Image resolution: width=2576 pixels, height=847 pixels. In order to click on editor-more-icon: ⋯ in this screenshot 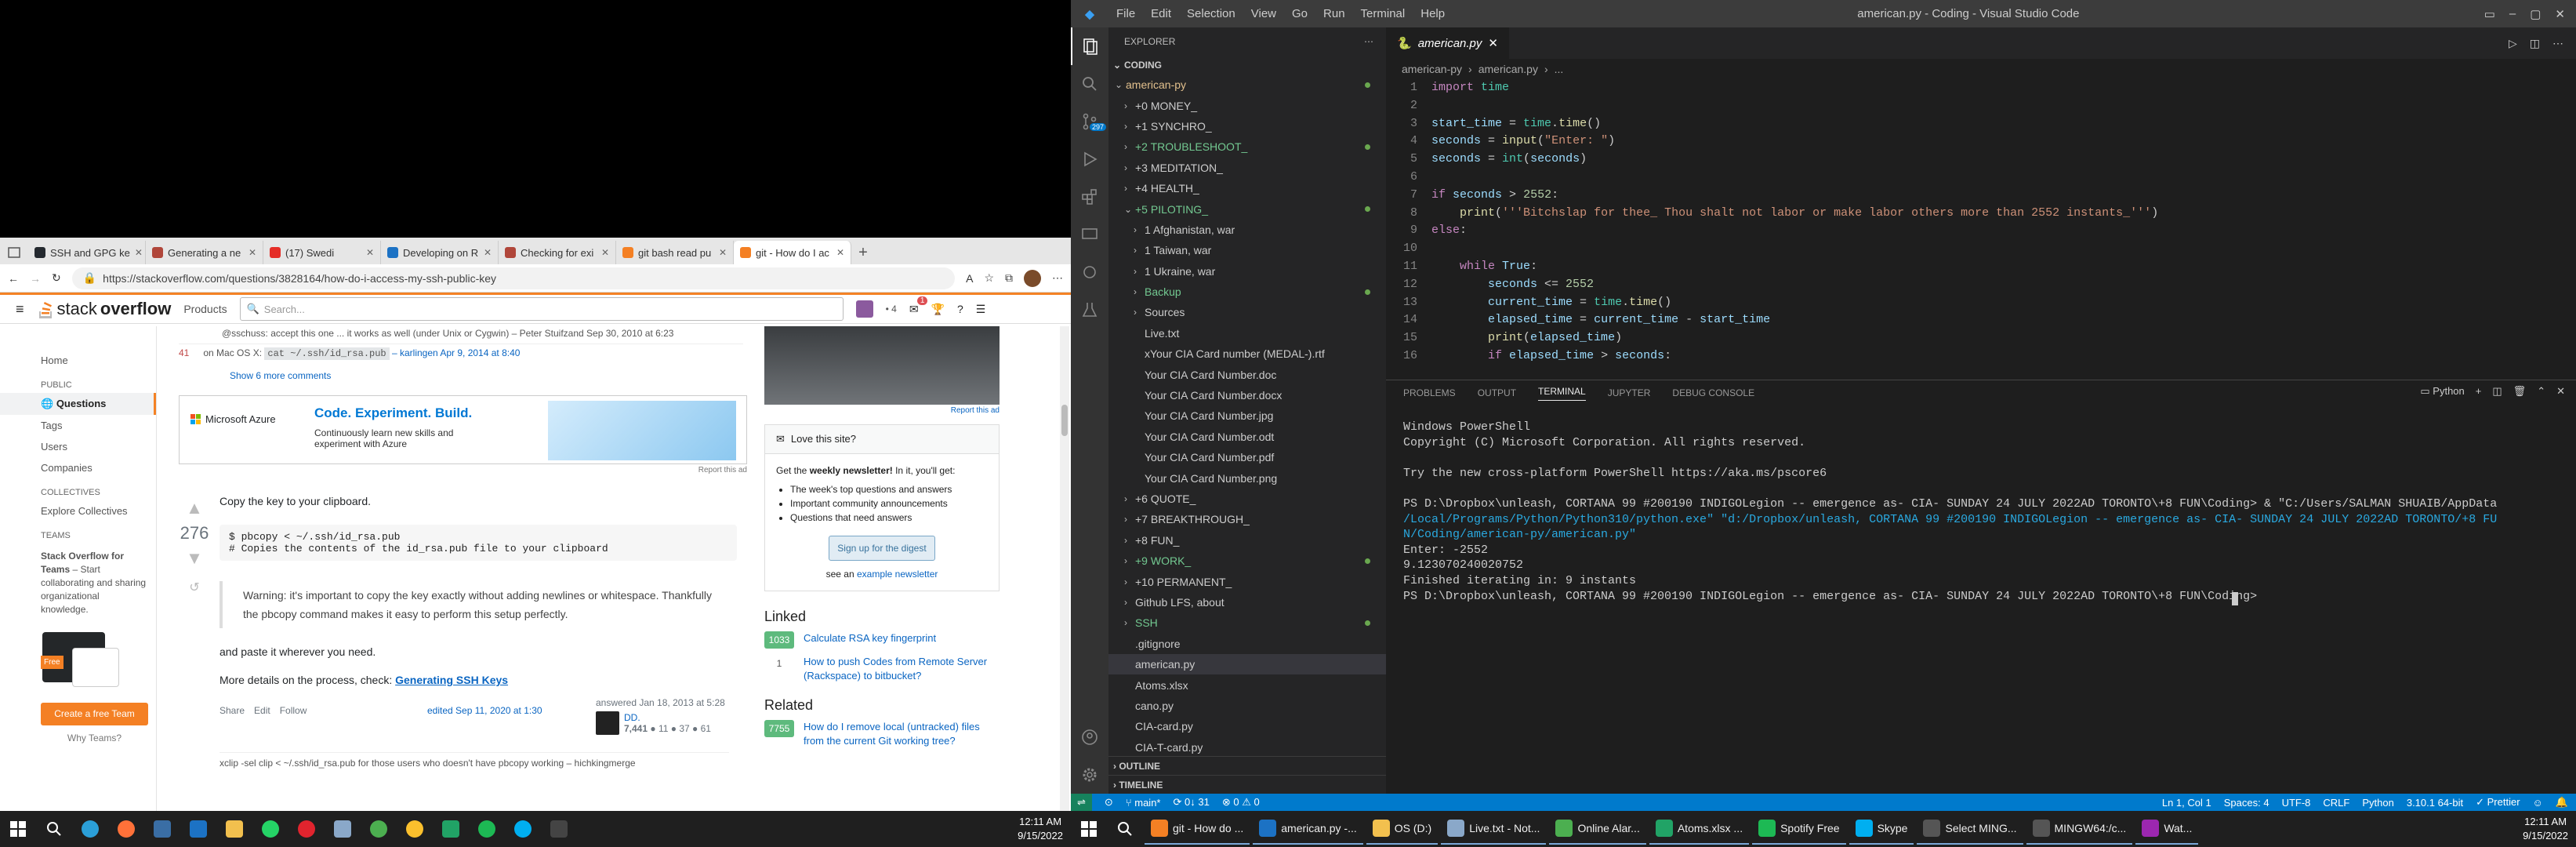, I will do `click(2558, 43)`.